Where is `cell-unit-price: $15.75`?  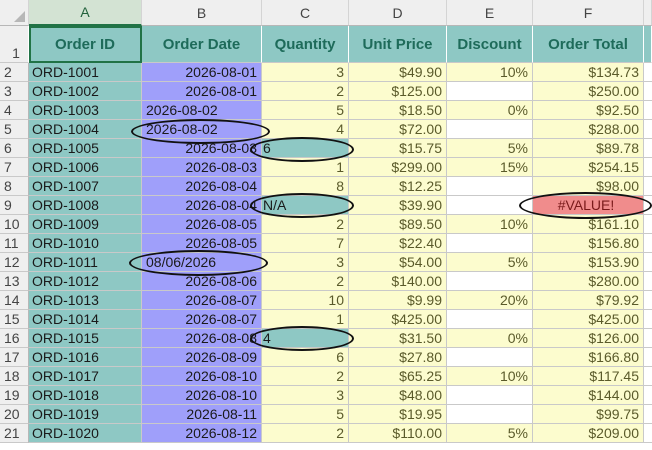 cell-unit-price: $15.75 is located at coordinates (398, 148).